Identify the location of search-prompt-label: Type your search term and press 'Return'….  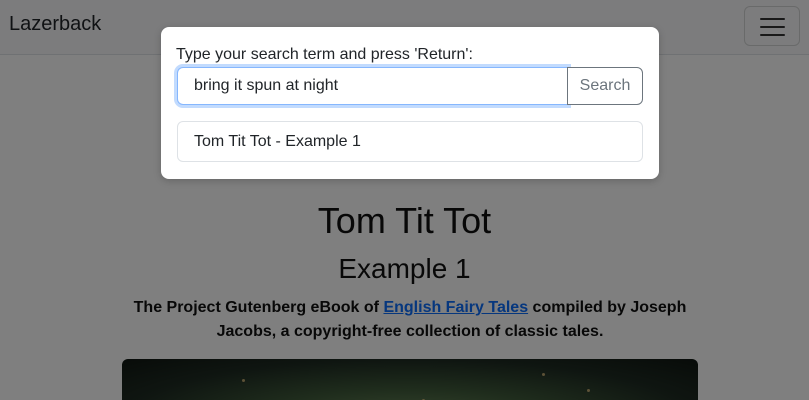
(324, 54).